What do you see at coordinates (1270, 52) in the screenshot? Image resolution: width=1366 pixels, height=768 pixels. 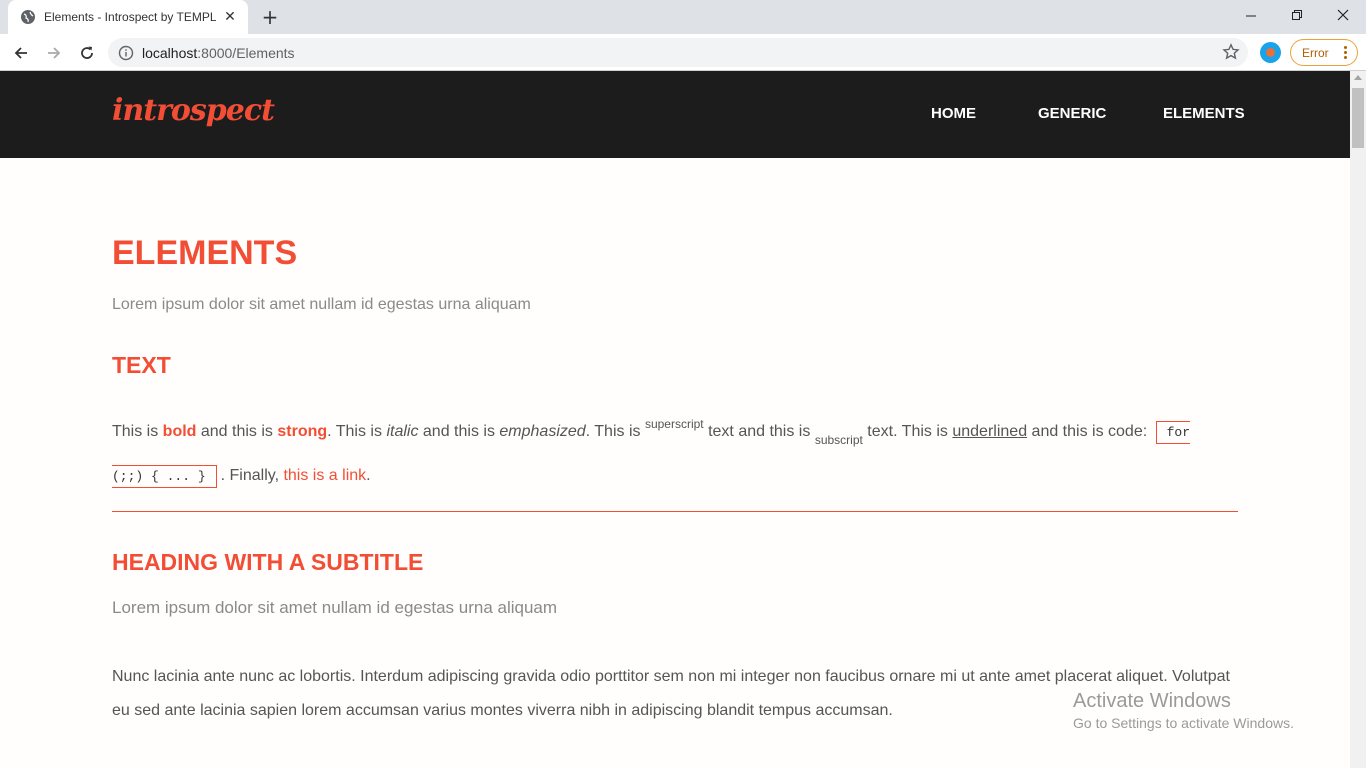 I see `extension-icon` at bounding box center [1270, 52].